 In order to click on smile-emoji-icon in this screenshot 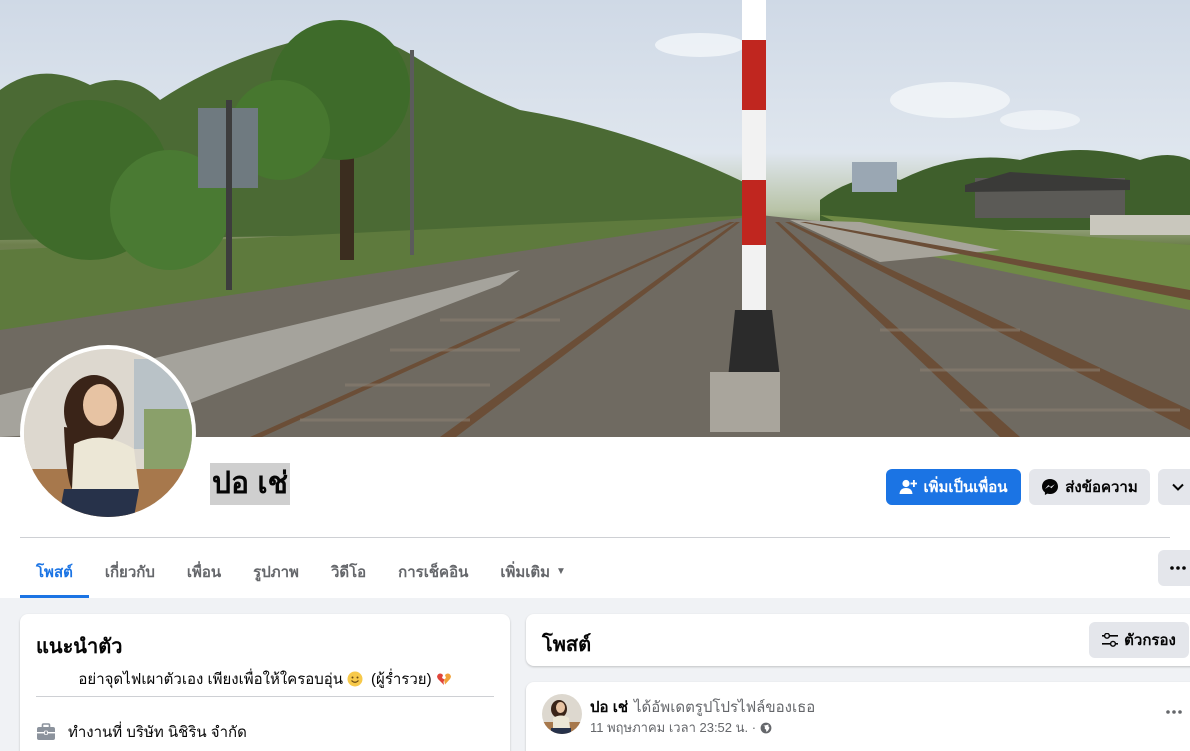, I will do `click(355, 679)`.